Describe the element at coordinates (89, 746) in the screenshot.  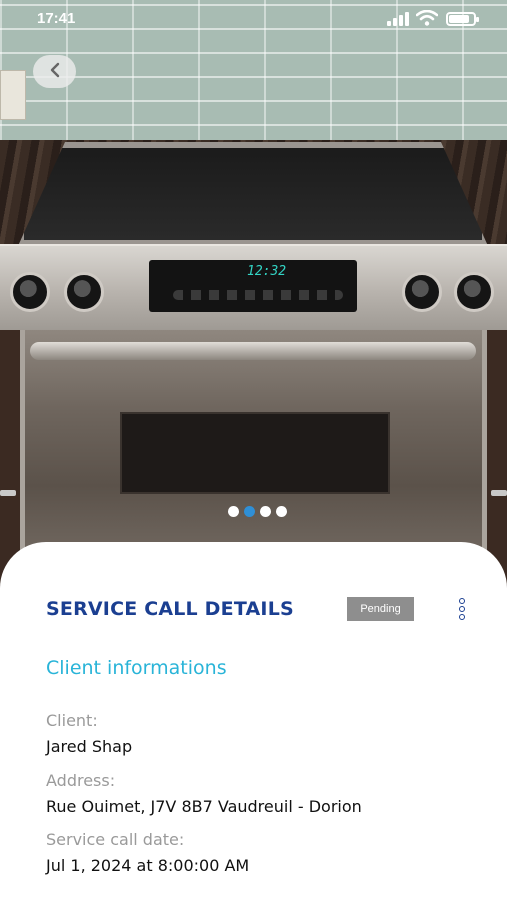
I see `client-value: Jared Shap` at that location.